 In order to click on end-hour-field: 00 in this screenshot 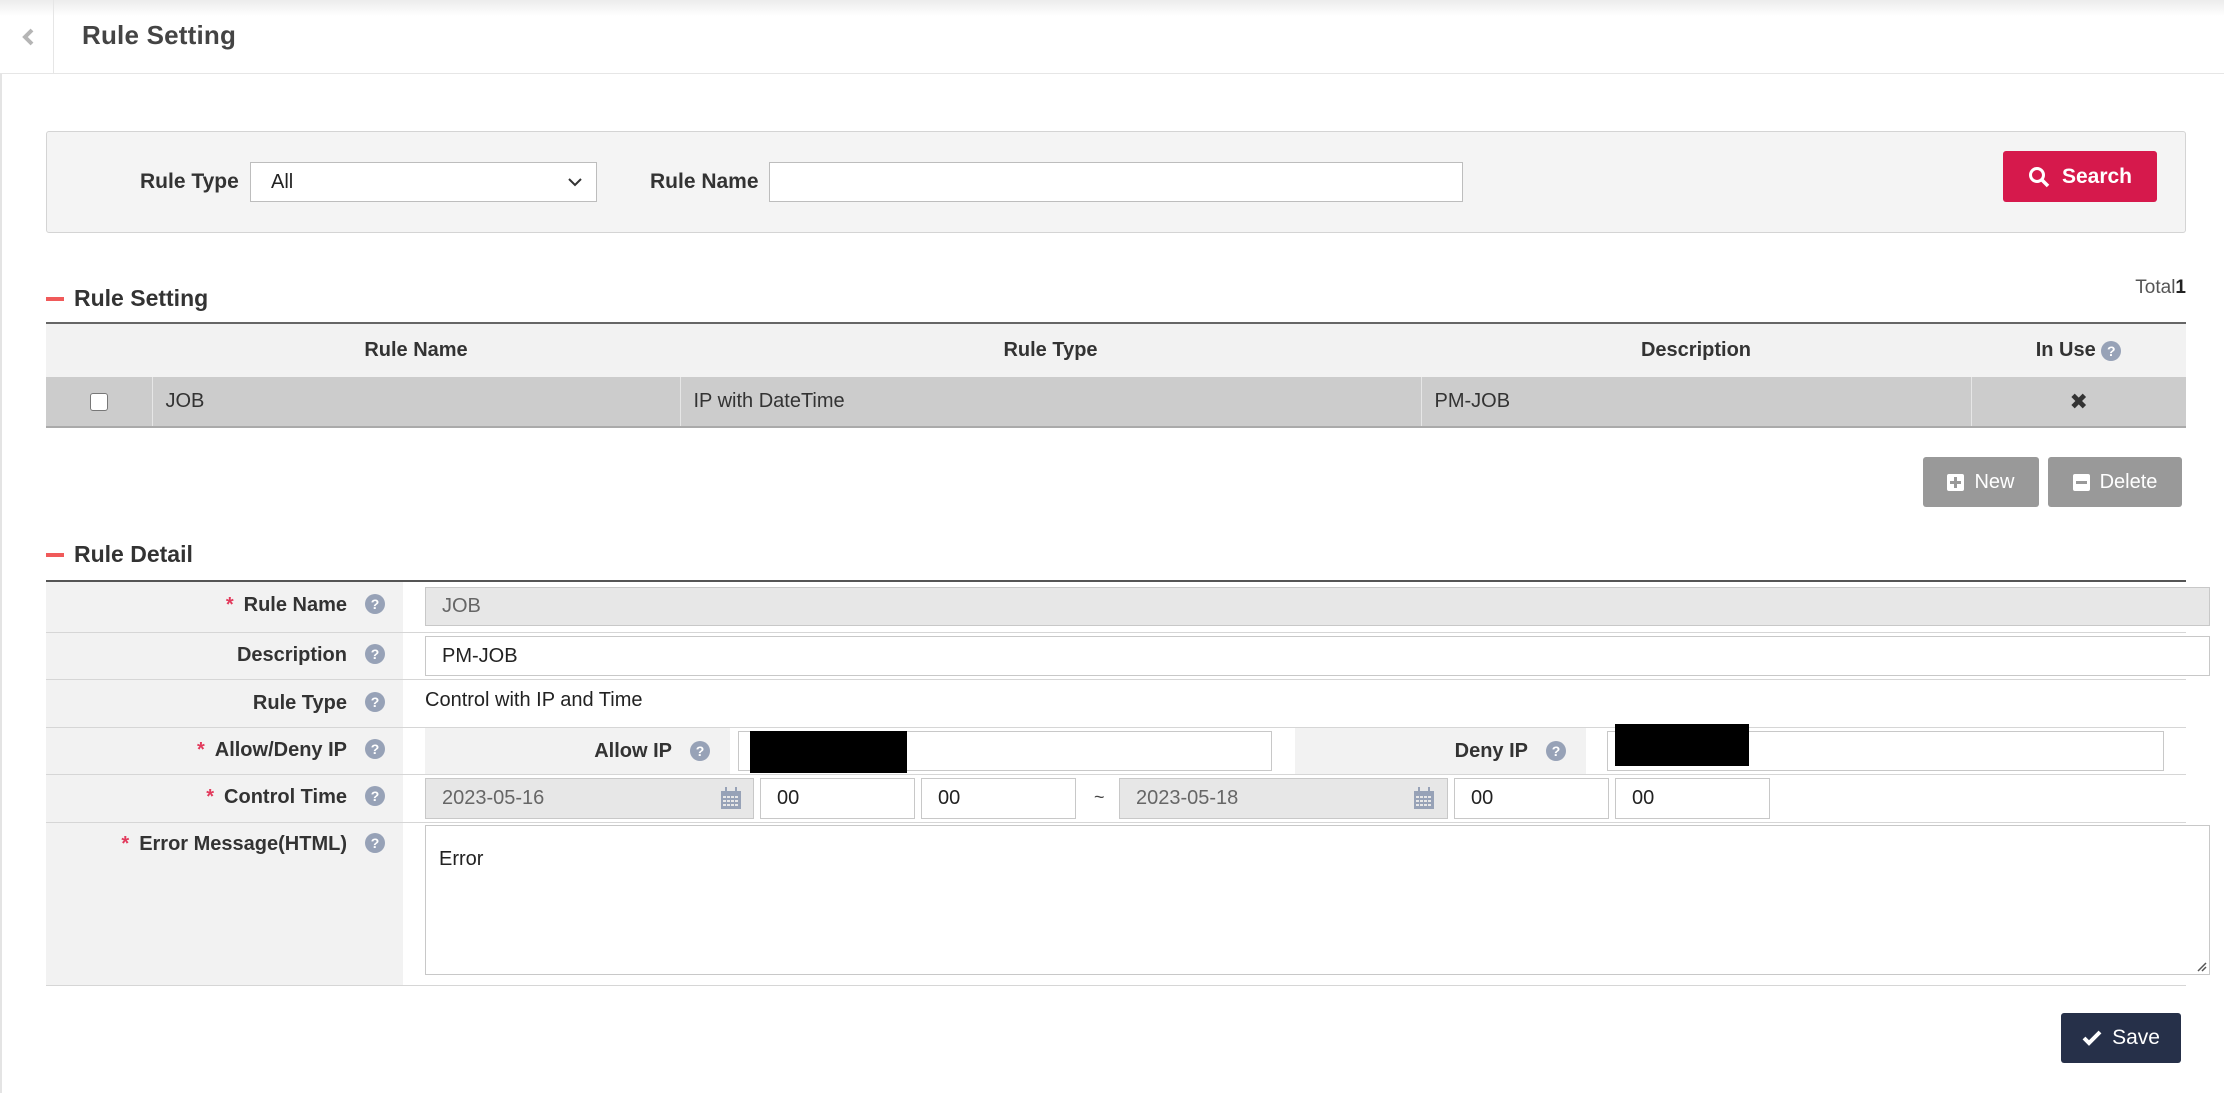, I will do `click(1531, 798)`.